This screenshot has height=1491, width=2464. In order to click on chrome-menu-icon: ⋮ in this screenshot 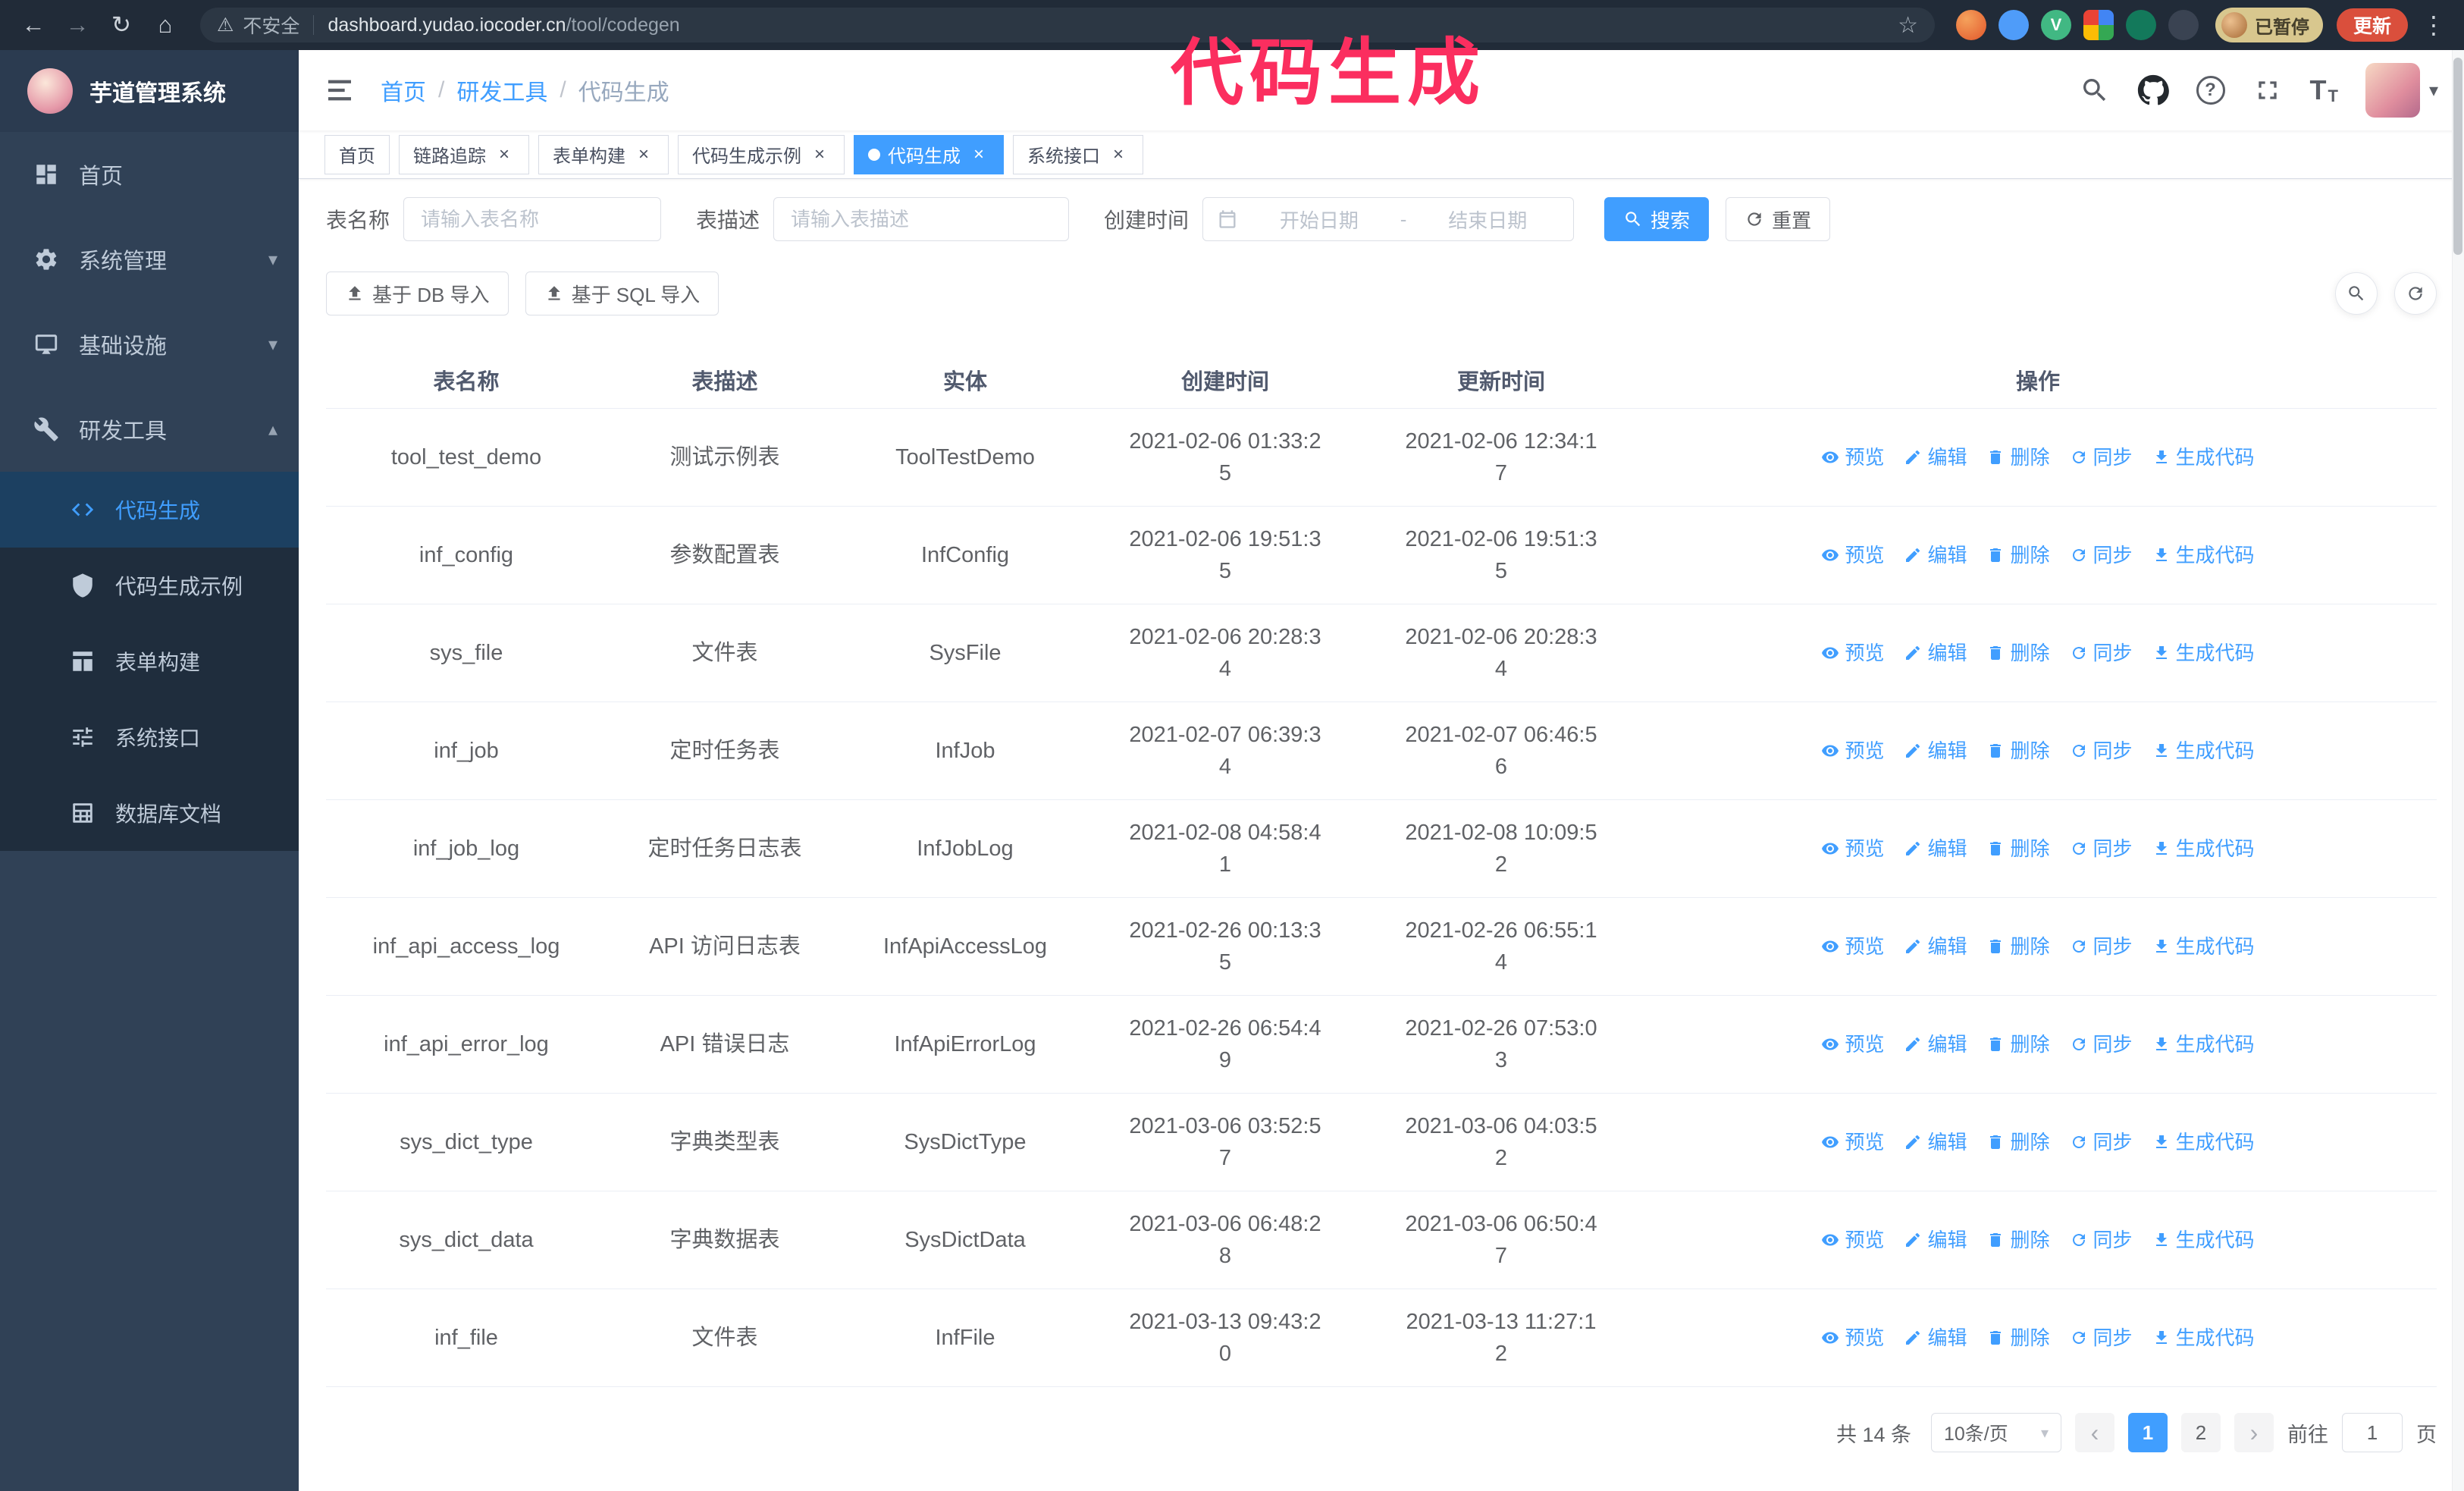, I will do `click(2434, 25)`.